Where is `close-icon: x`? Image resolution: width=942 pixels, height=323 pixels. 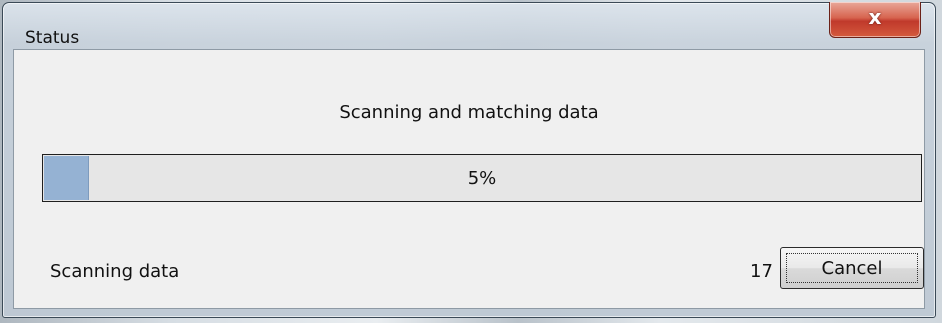
close-icon: x is located at coordinates (875, 17).